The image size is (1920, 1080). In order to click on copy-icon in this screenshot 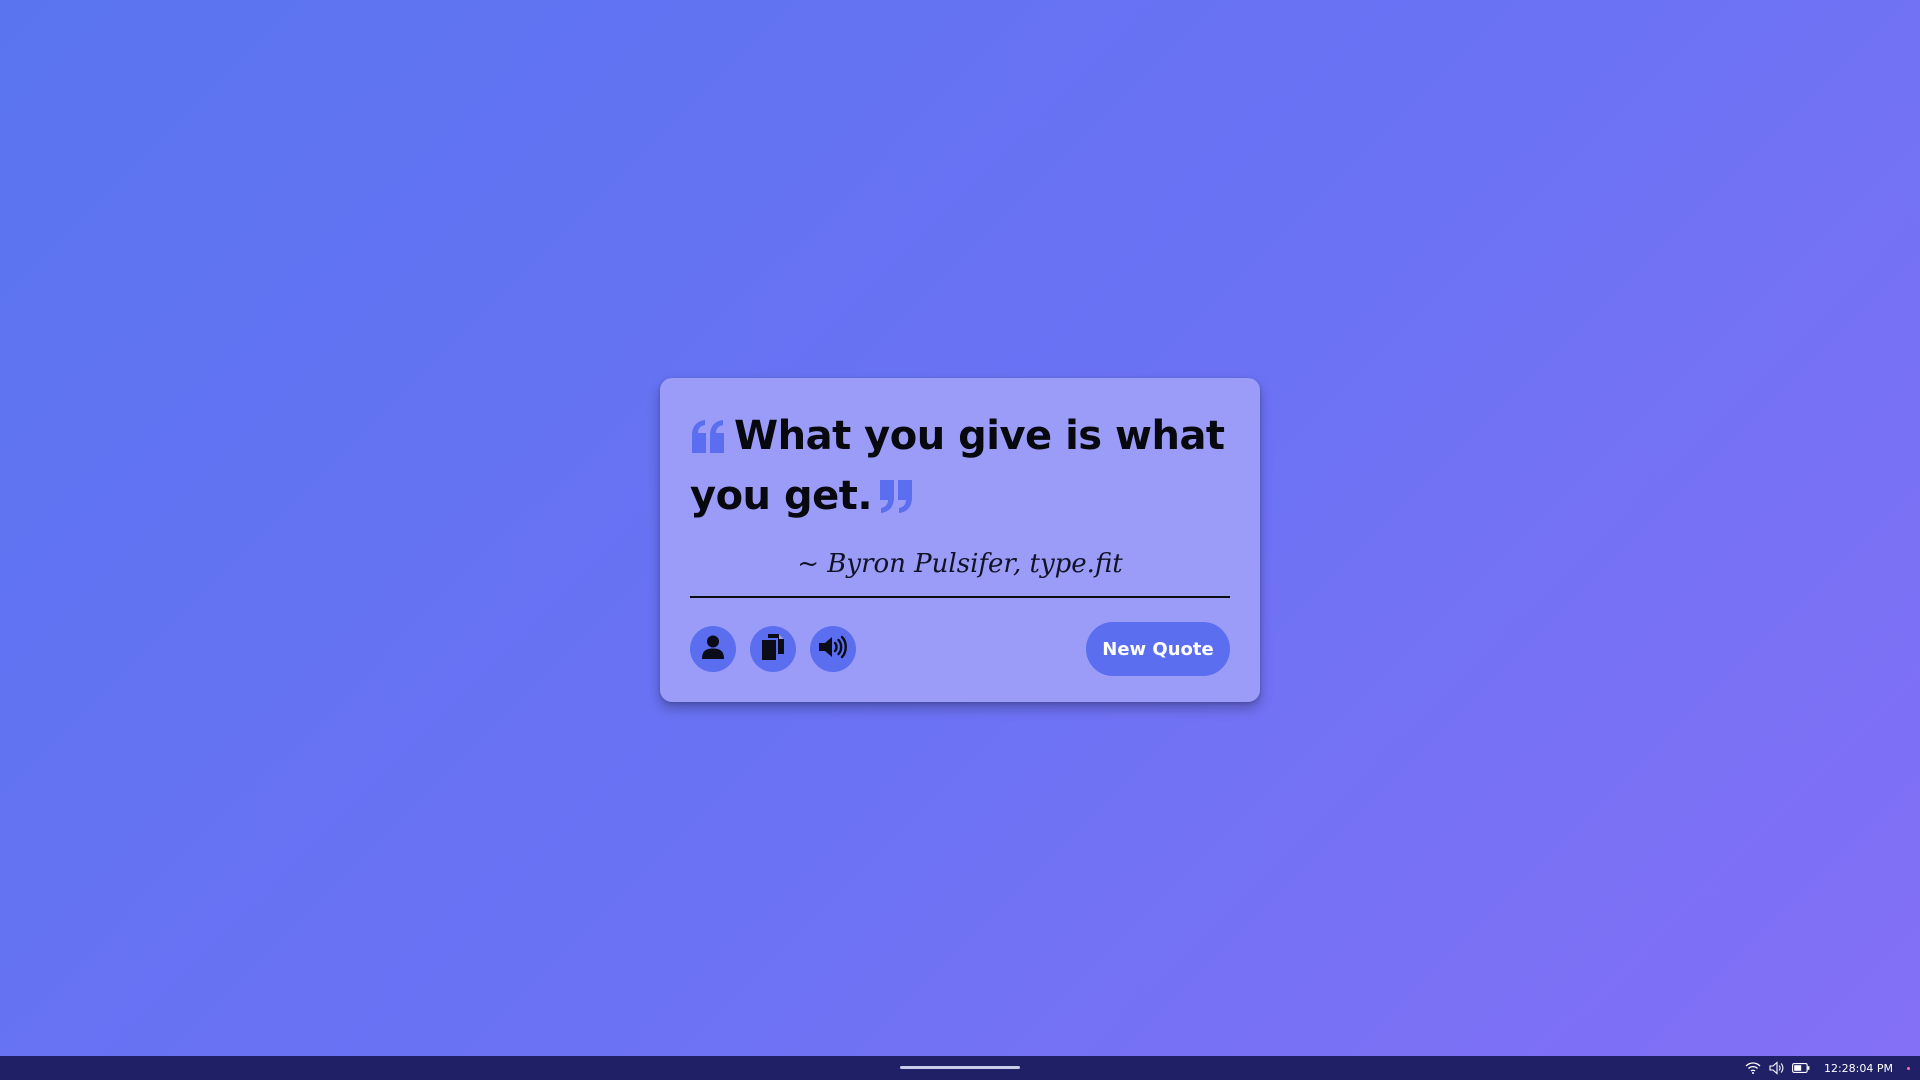, I will do `click(773, 649)`.